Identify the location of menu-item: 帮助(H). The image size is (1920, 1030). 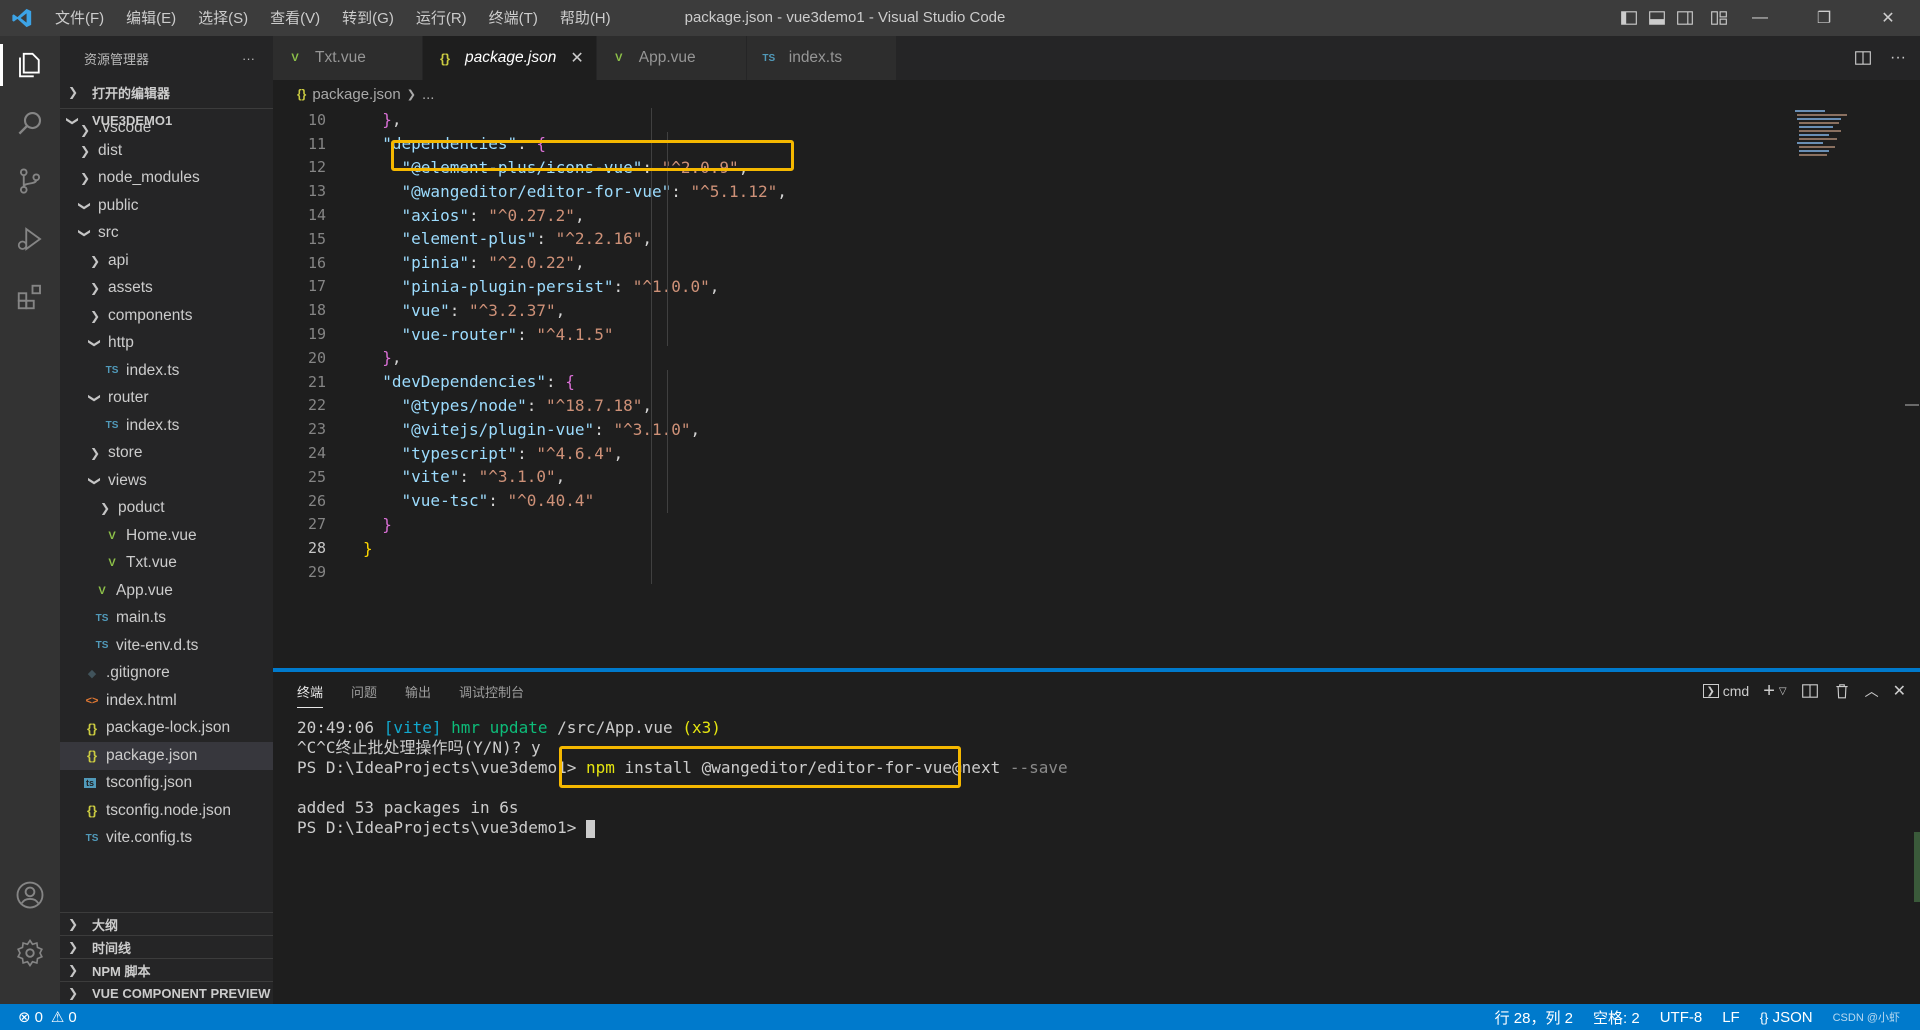
(585, 18).